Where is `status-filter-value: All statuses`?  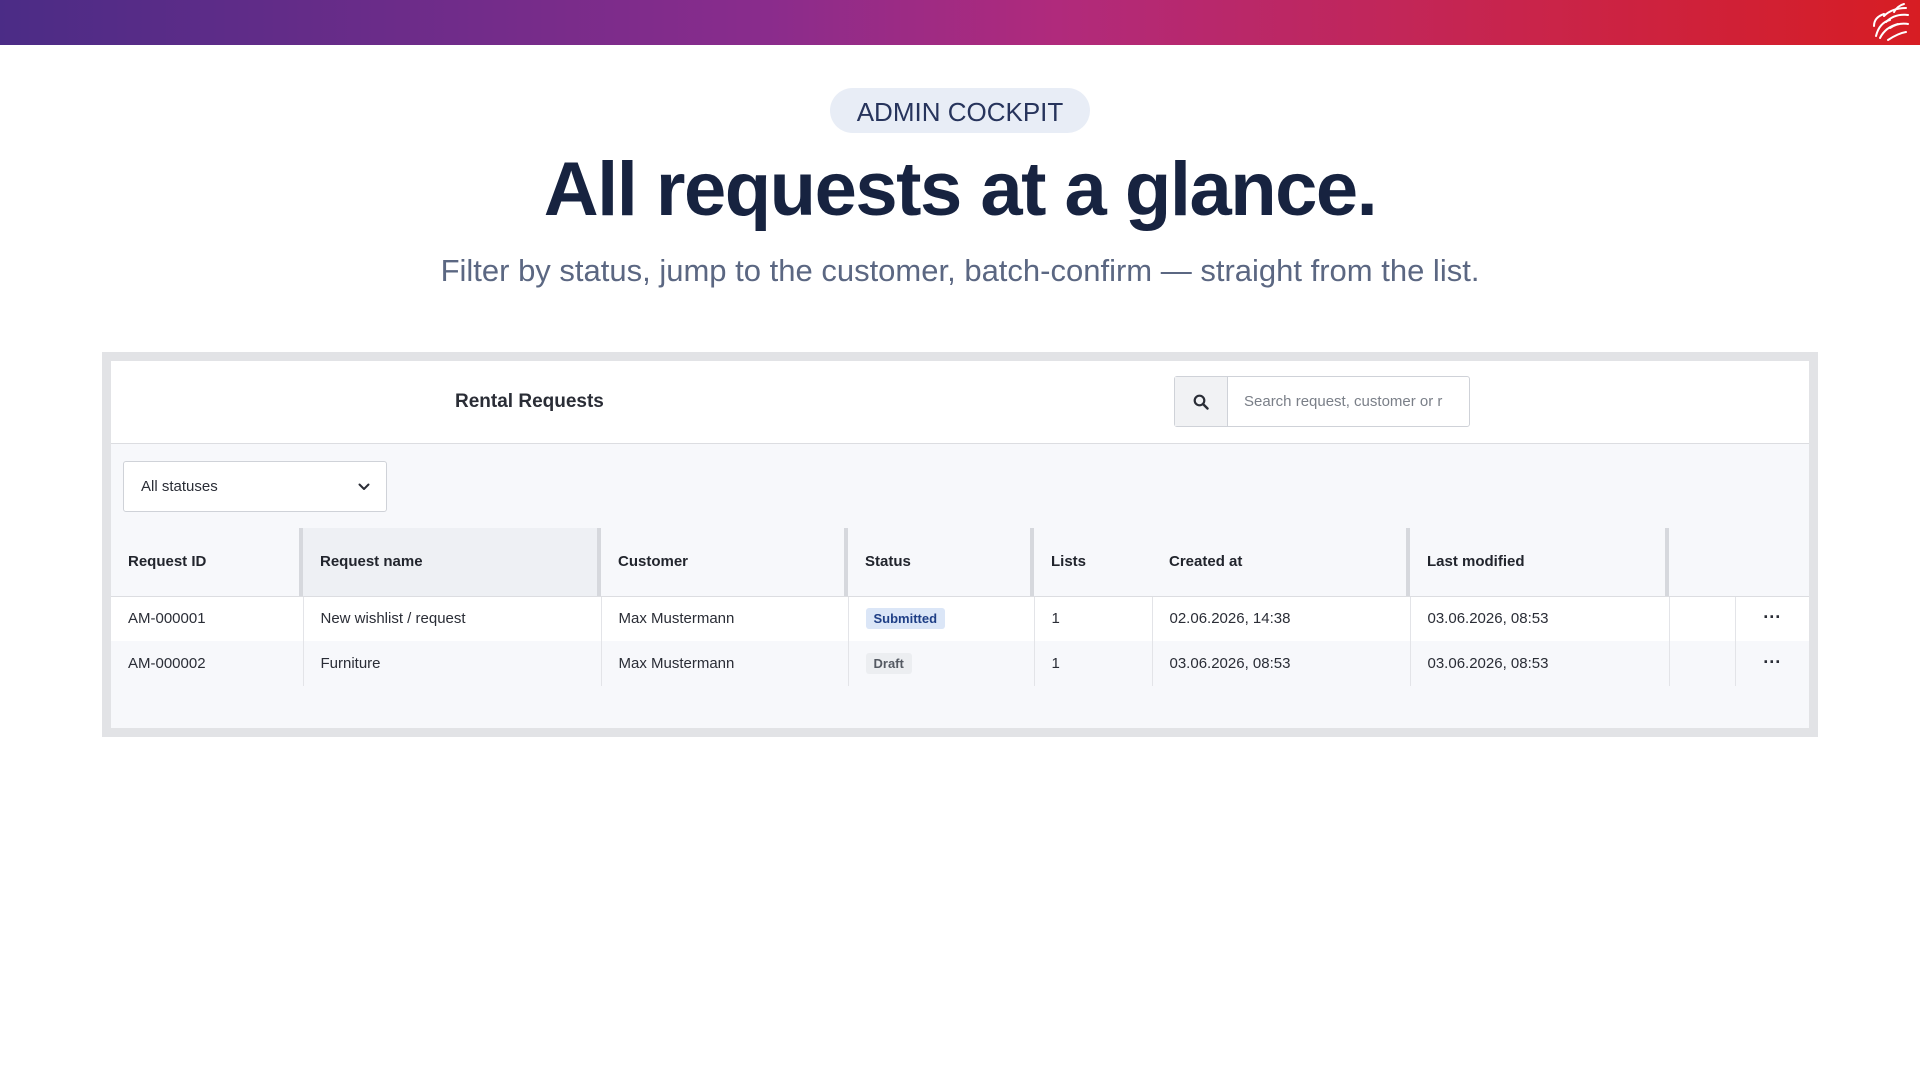
status-filter-value: All statuses is located at coordinates (179, 486).